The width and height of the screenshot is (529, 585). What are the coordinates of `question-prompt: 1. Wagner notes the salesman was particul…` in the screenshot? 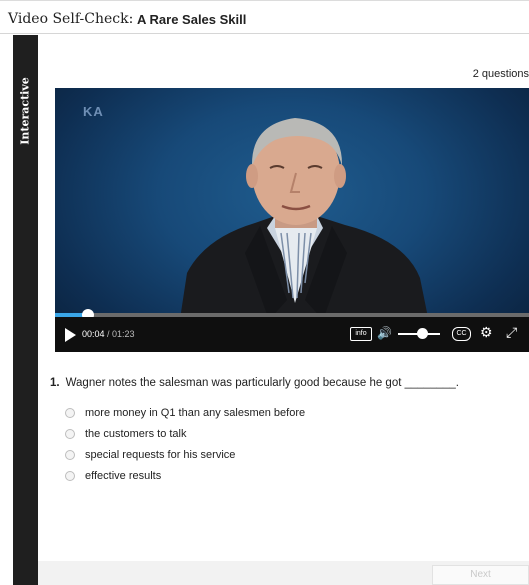 It's located at (254, 383).